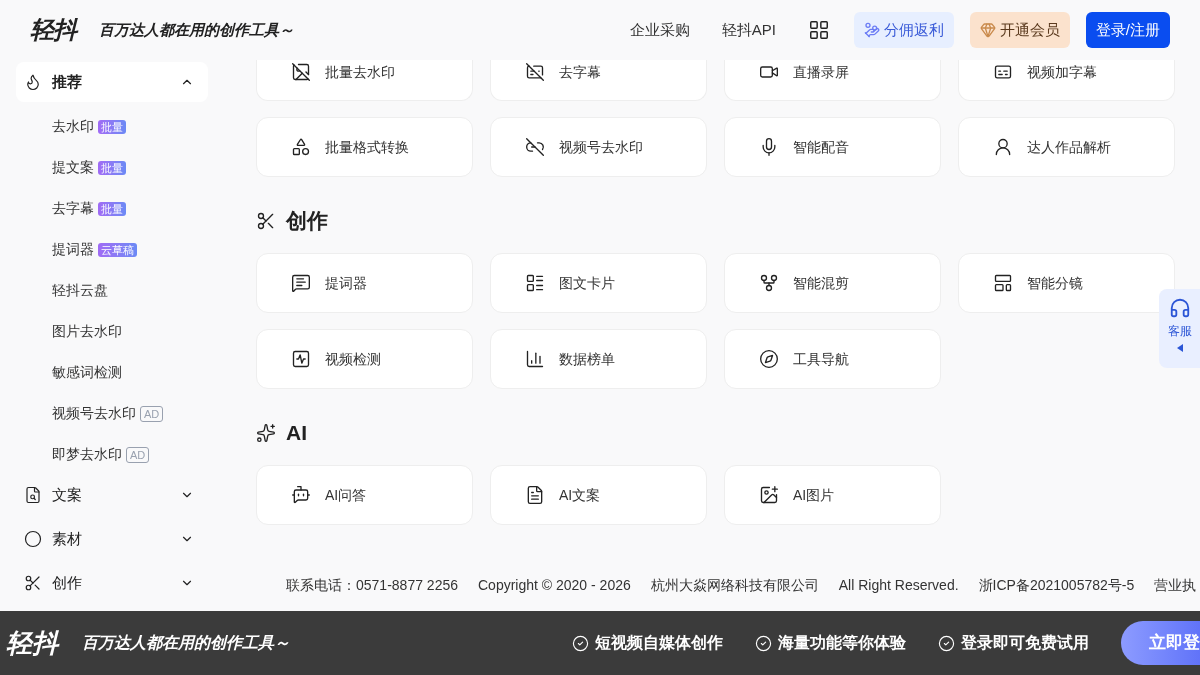 The width and height of the screenshot is (1200, 675). Describe the element at coordinates (535, 495) in the screenshot. I see `document-icon` at that location.